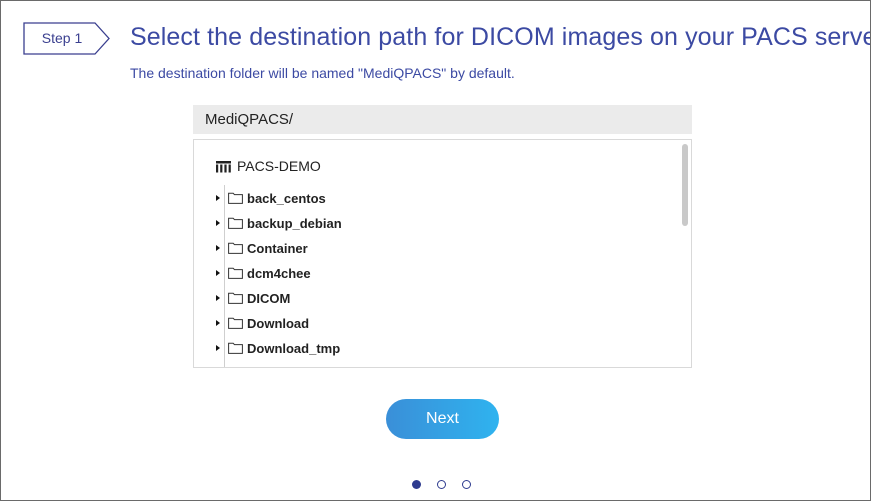 This screenshot has width=871, height=501. I want to click on tree-item-label: back_centos, so click(286, 198).